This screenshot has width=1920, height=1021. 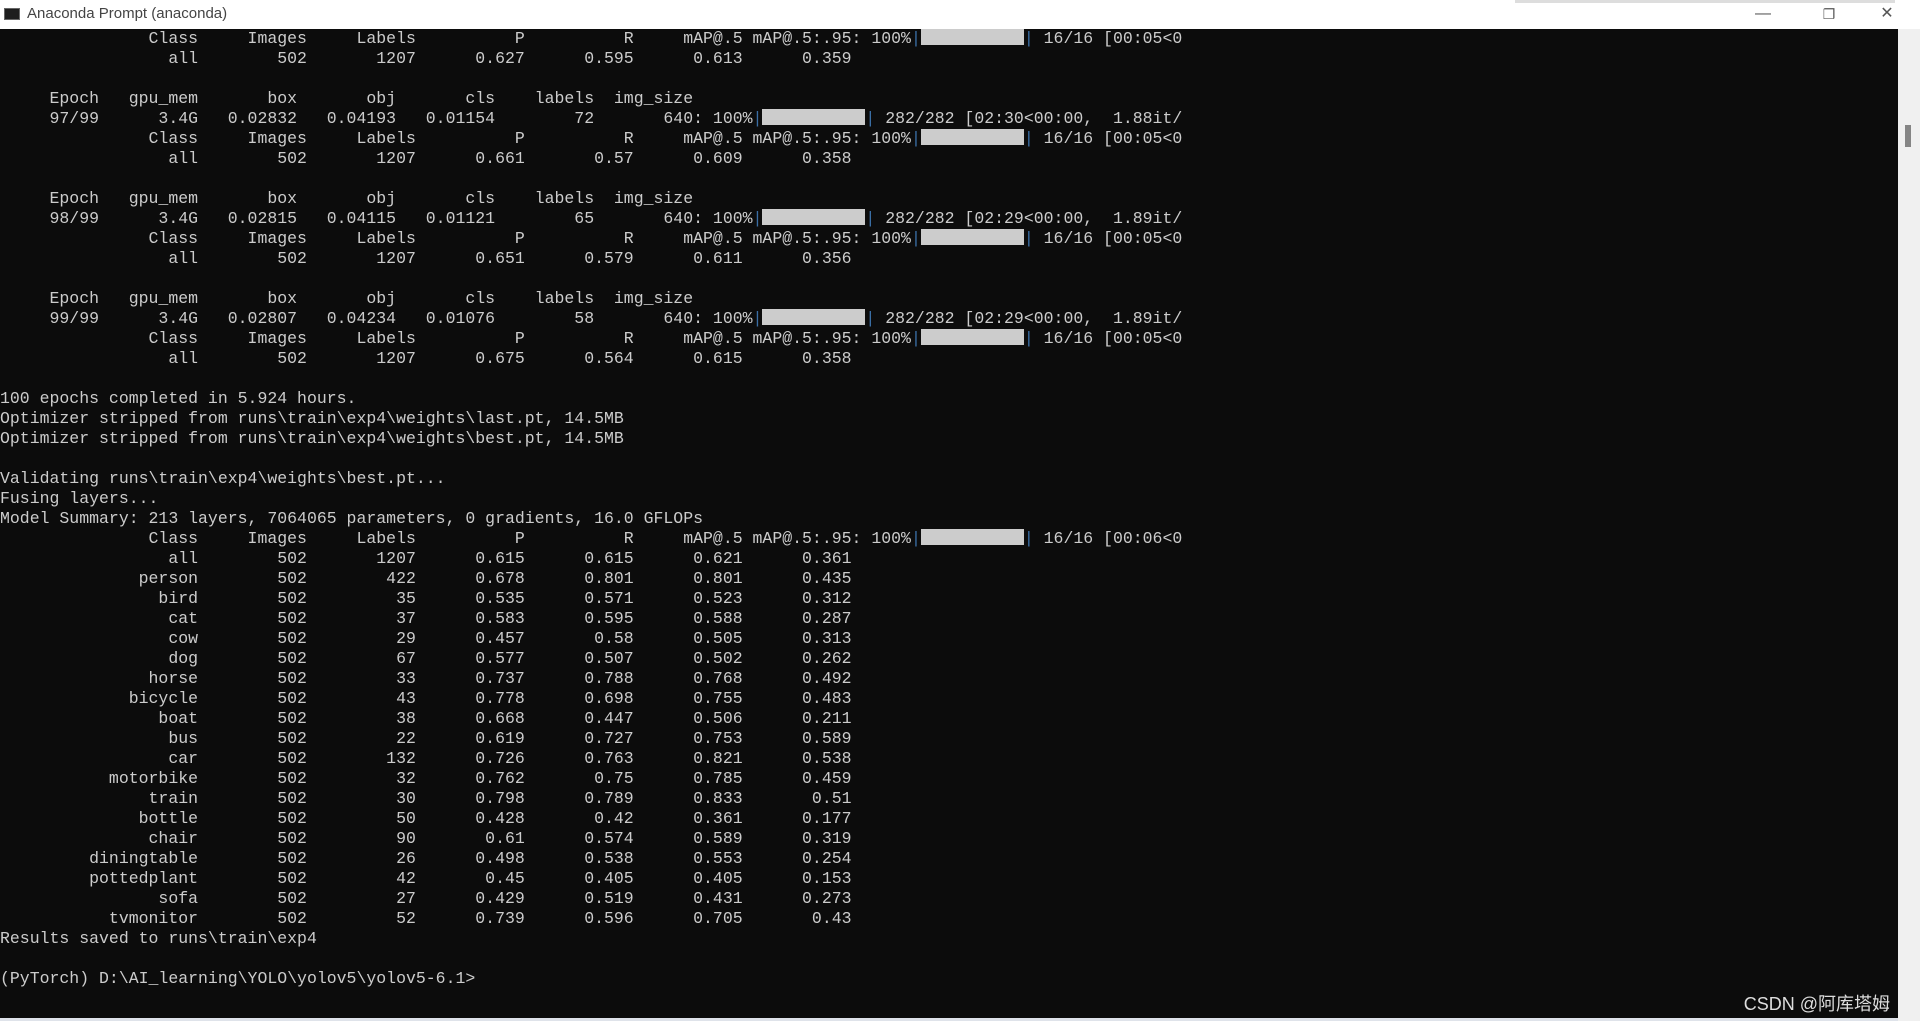 I want to click on terminal-line: sofa 502 27 0.429 0.519 0.431 0.273, so click(x=426, y=899).